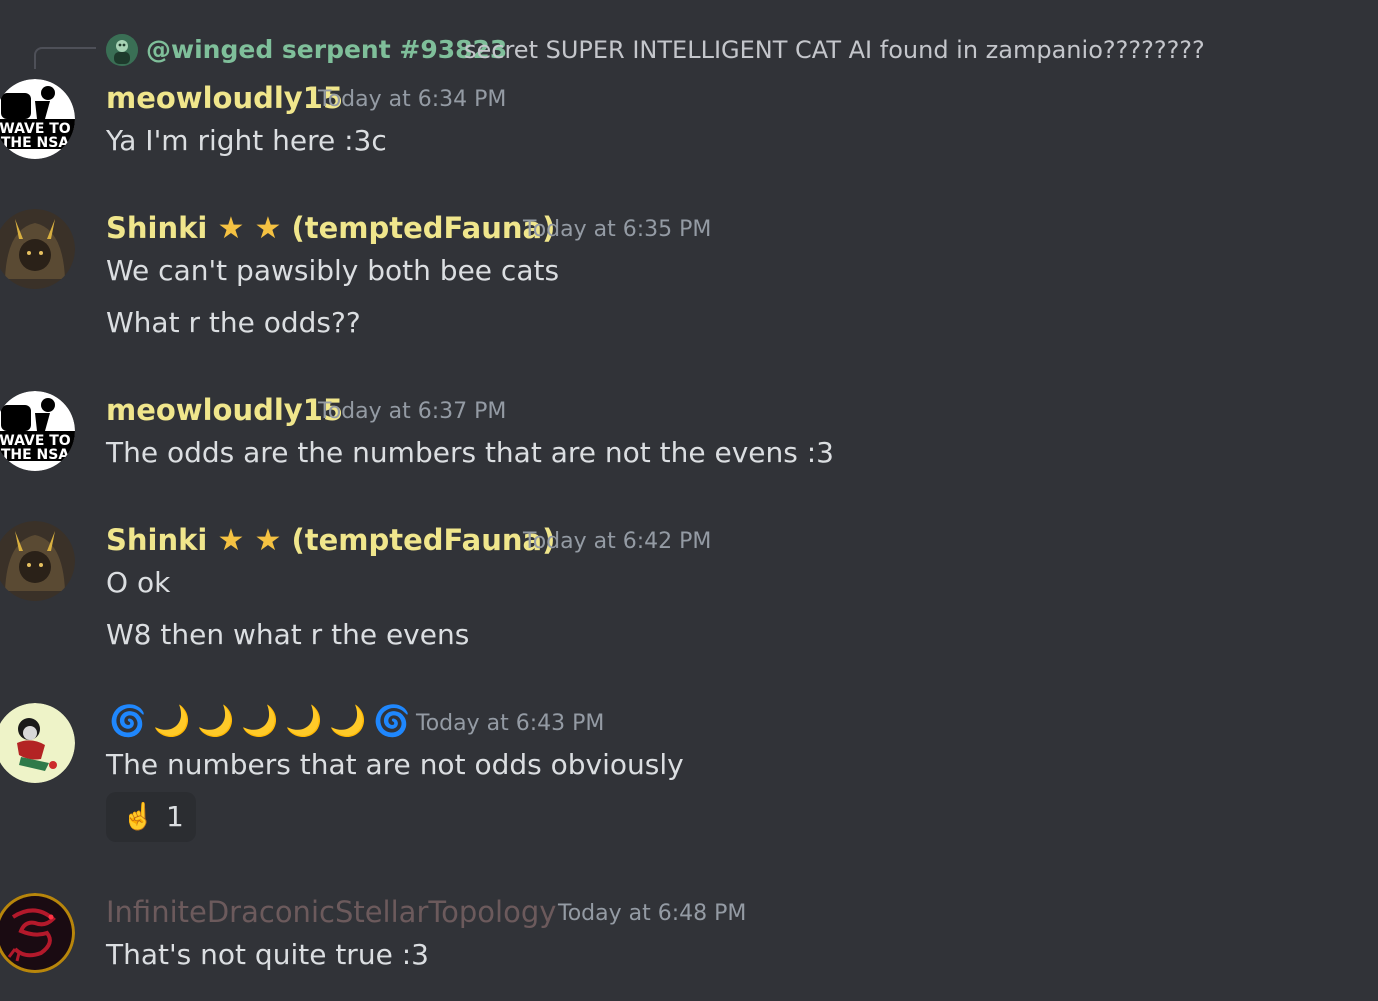 This screenshot has height=1001, width=1378. I want to click on message-timestamp: Today at 6:34 PM, so click(412, 100).